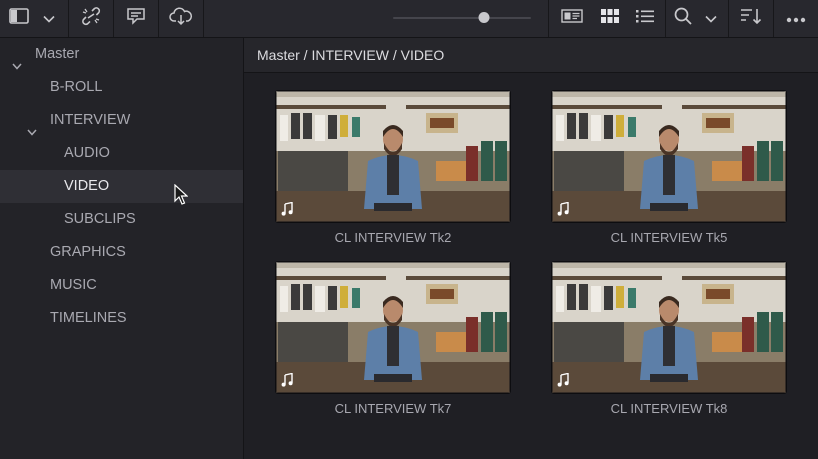 The height and width of the screenshot is (459, 818). I want to click on mouse-cursor-icon, so click(181, 197).